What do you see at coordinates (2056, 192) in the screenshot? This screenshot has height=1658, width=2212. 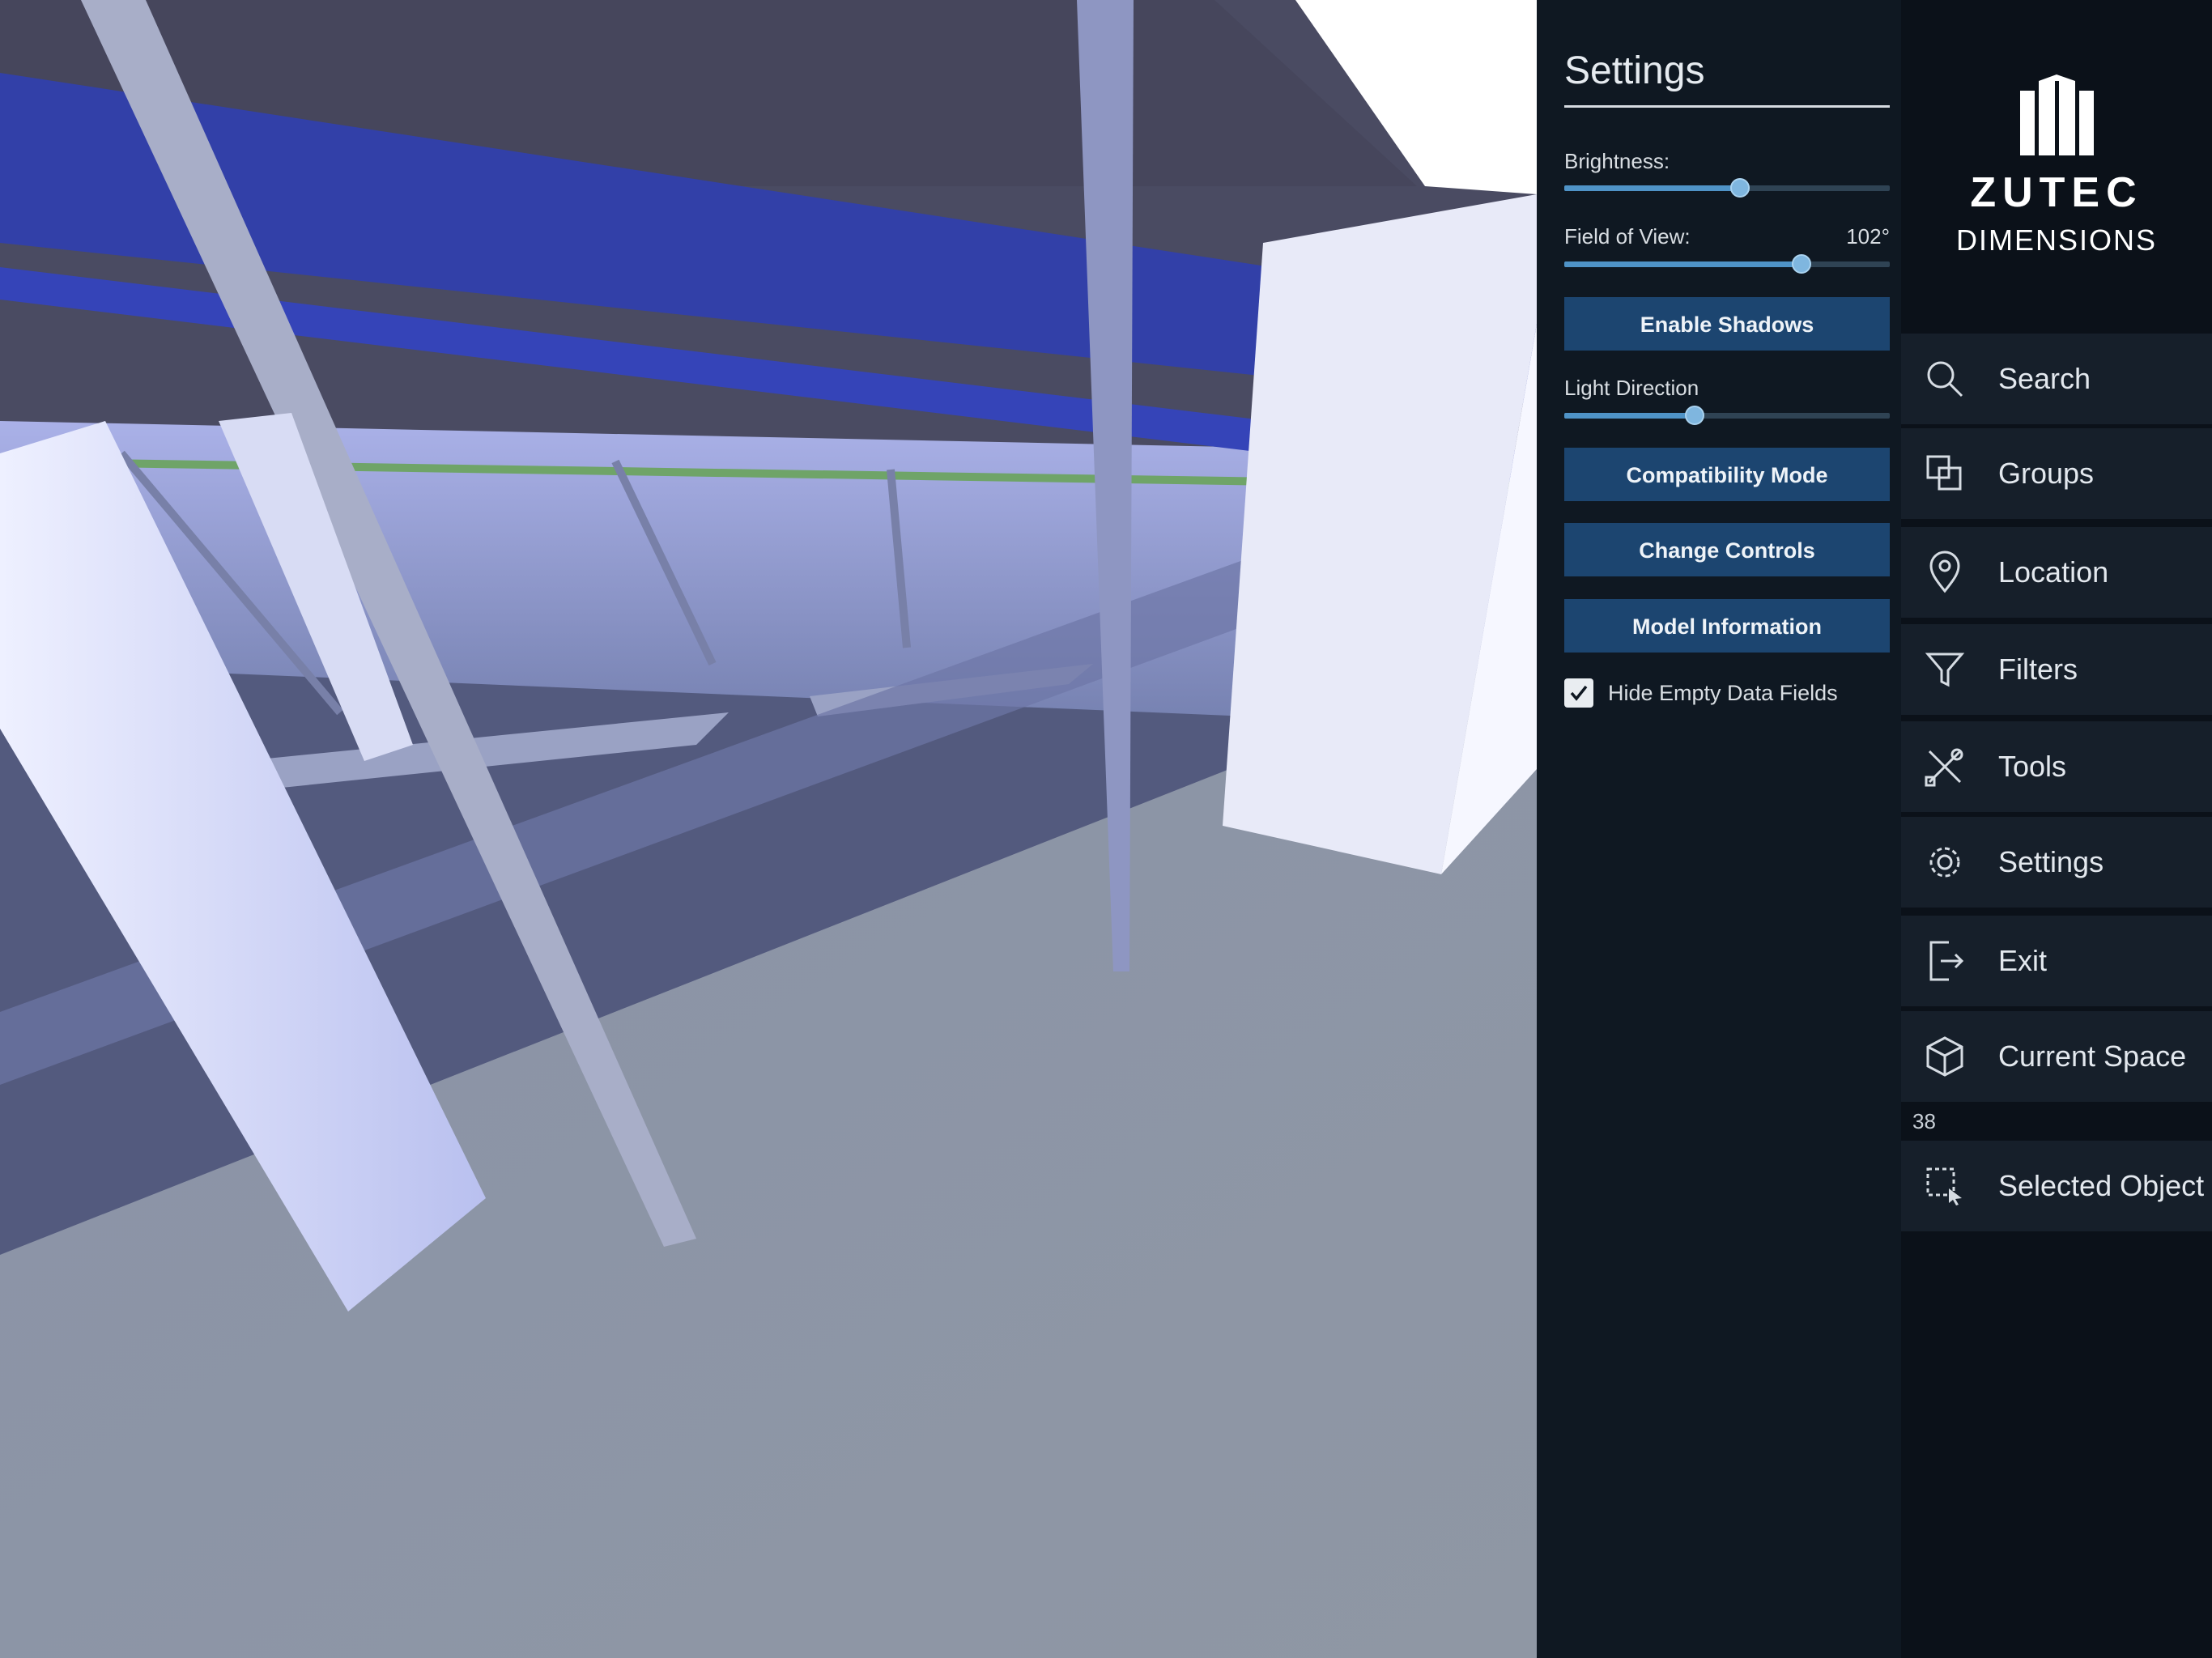 I see `brand-wordmark: ZUTEC` at bounding box center [2056, 192].